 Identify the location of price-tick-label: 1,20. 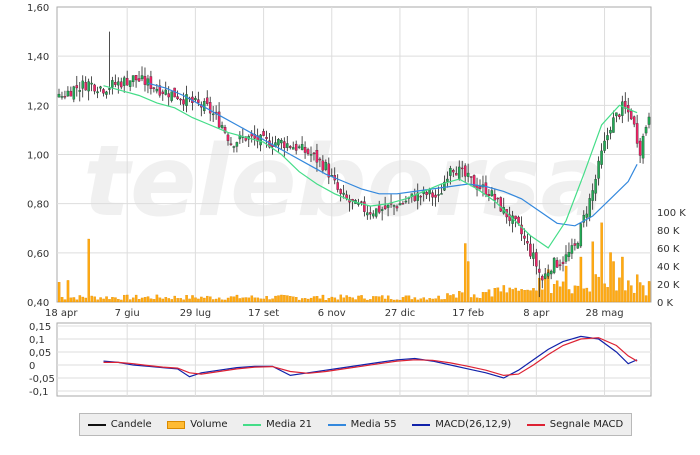
(38, 106).